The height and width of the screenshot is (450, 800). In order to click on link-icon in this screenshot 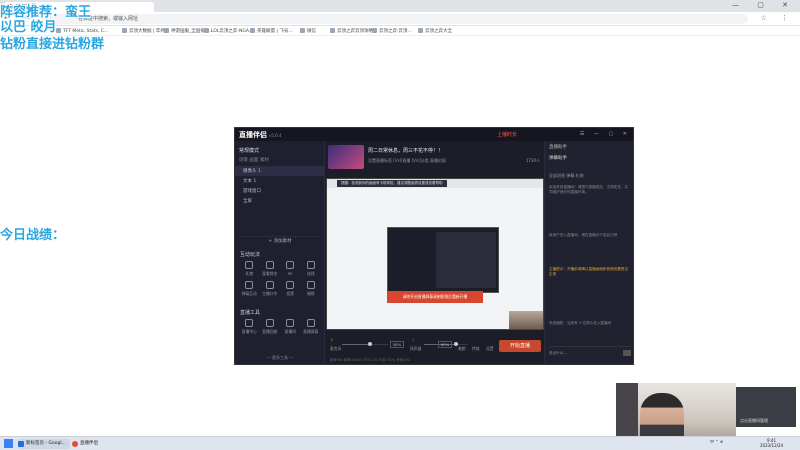, I will do `click(310, 265)`.